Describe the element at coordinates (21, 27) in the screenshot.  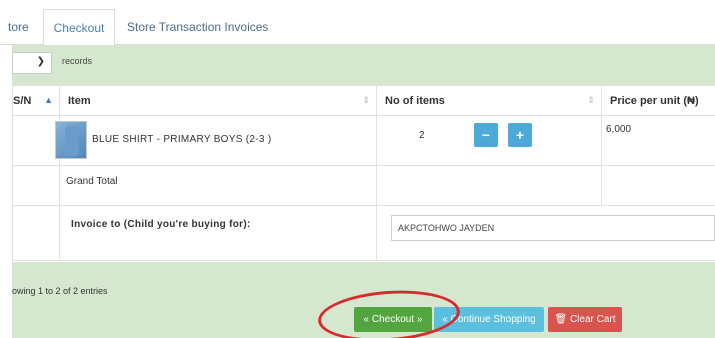
I see `tab-store: tore` at that location.